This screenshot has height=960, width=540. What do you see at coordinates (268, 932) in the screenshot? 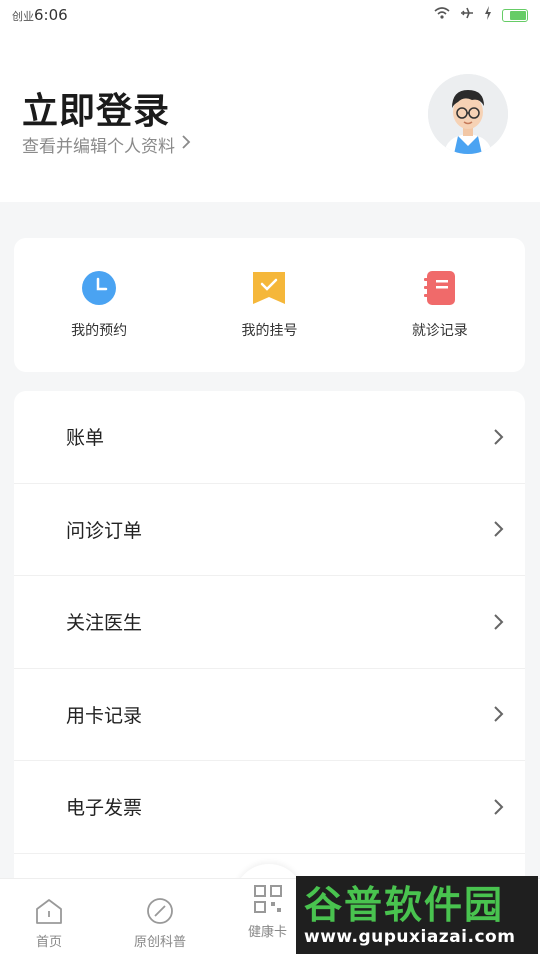
I see `tab-label: 健康卡` at bounding box center [268, 932].